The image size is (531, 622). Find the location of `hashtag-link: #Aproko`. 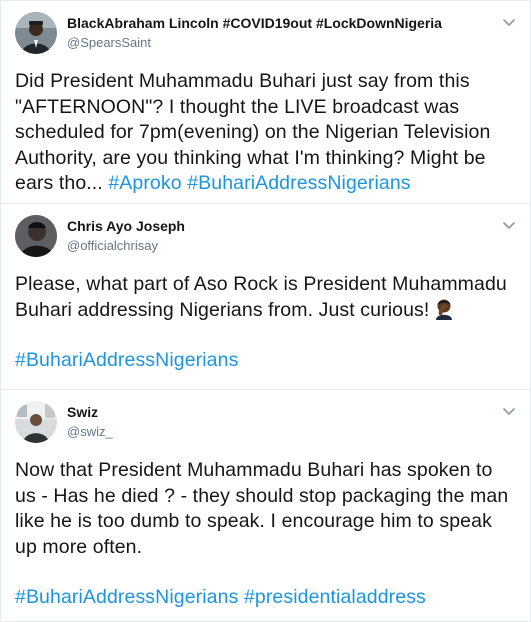

hashtag-link: #Aproko is located at coordinates (144, 183).